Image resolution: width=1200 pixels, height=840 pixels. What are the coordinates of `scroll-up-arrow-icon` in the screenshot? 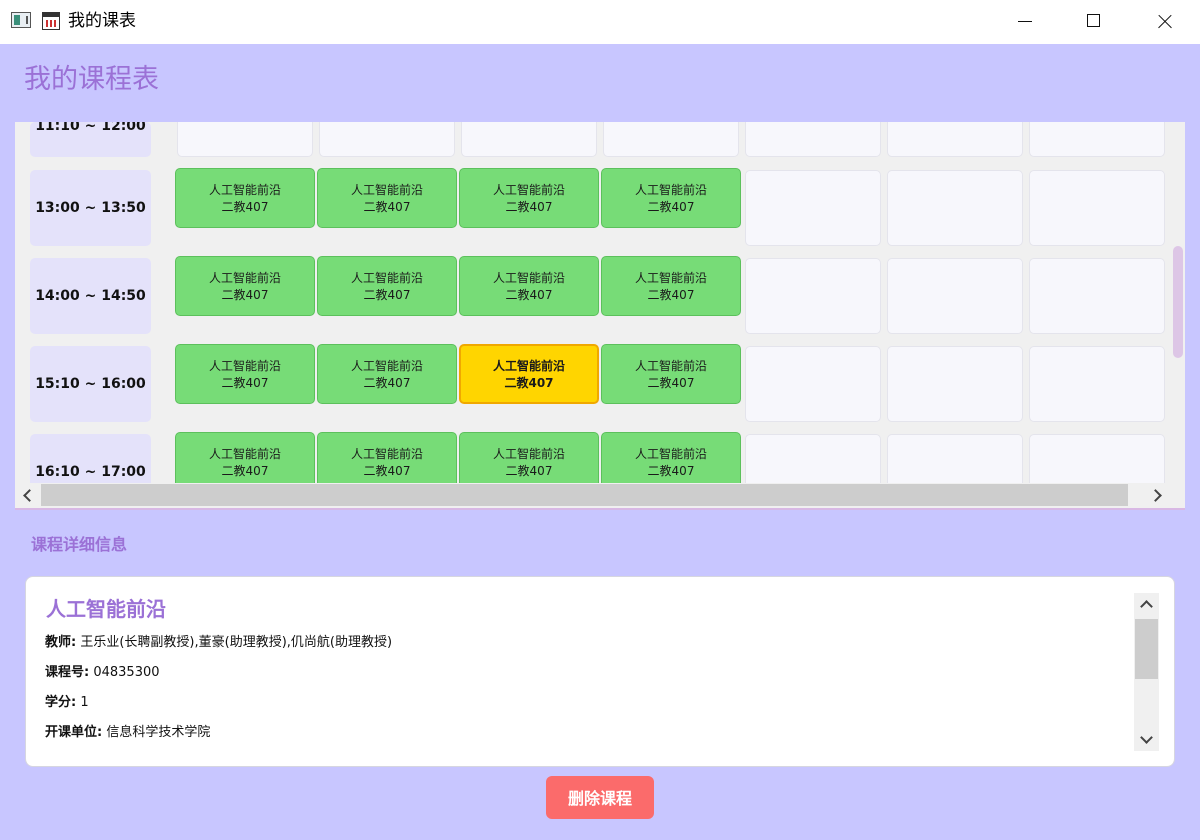 It's located at (1146, 604).